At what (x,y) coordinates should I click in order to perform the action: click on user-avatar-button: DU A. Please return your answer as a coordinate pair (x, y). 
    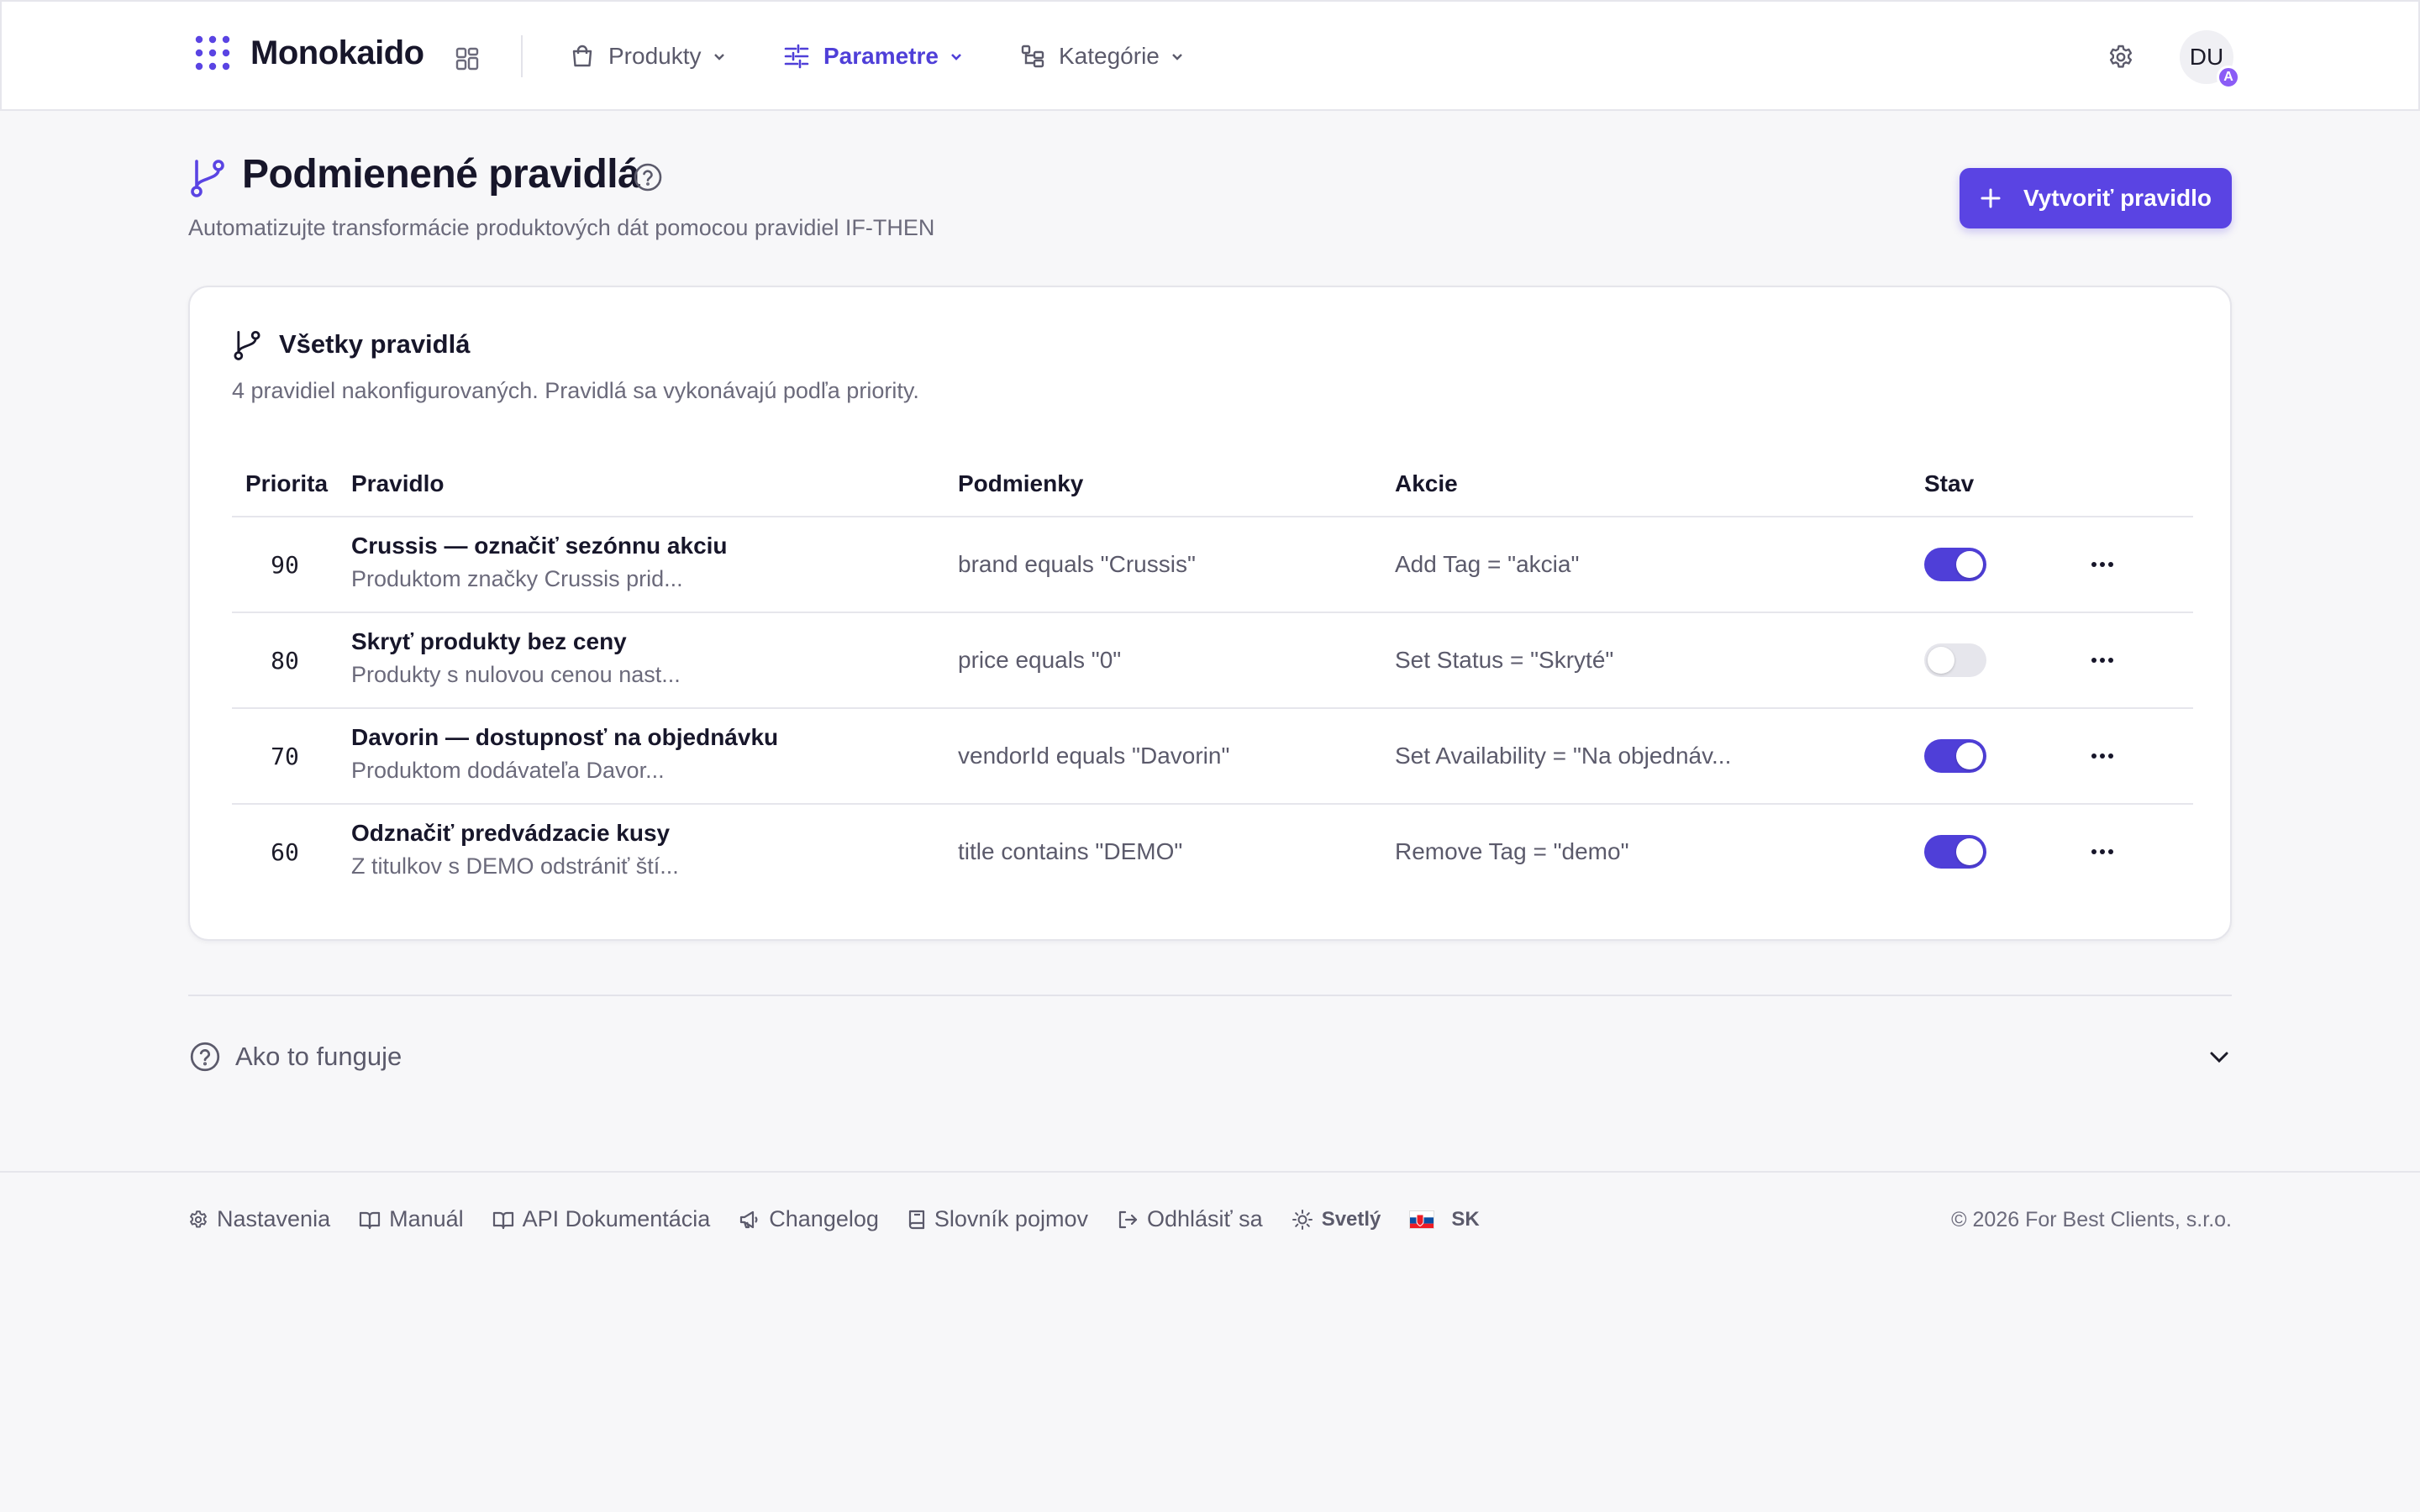
    Looking at the image, I should click on (2210, 59).